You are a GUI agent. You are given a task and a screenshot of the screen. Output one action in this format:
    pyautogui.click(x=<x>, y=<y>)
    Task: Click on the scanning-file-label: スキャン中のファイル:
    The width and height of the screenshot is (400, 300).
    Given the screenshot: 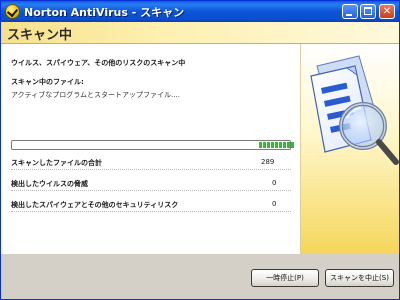 What is the action you would take?
    pyautogui.click(x=47, y=82)
    